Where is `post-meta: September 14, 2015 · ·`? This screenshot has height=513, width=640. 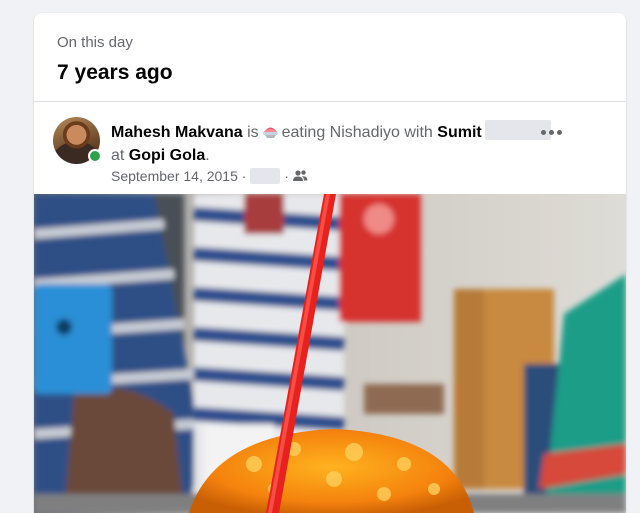 post-meta: September 14, 2015 · · is located at coordinates (209, 176).